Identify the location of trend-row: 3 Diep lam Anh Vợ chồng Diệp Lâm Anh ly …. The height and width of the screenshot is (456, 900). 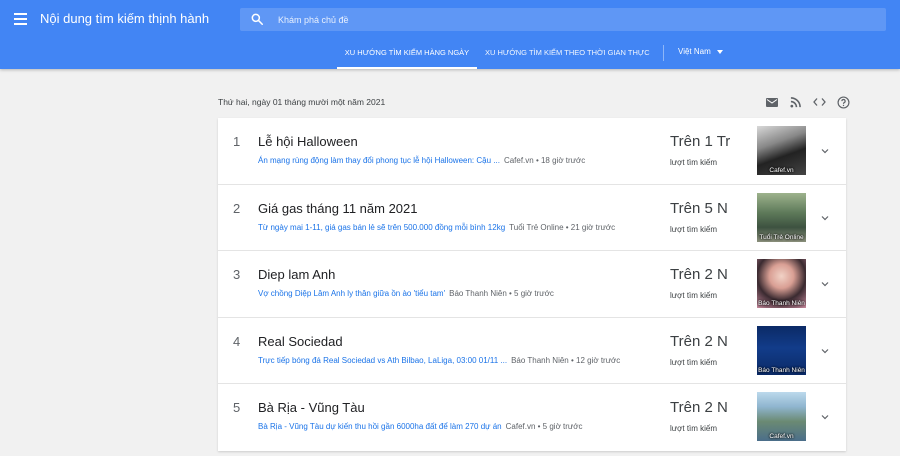
(532, 284).